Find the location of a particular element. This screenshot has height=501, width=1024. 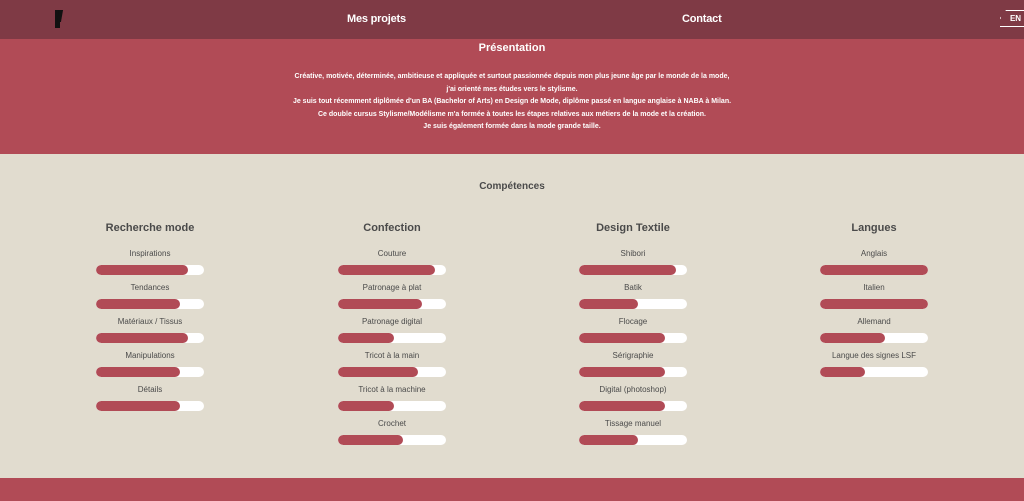

skills-title: Compétences is located at coordinates (512, 186).